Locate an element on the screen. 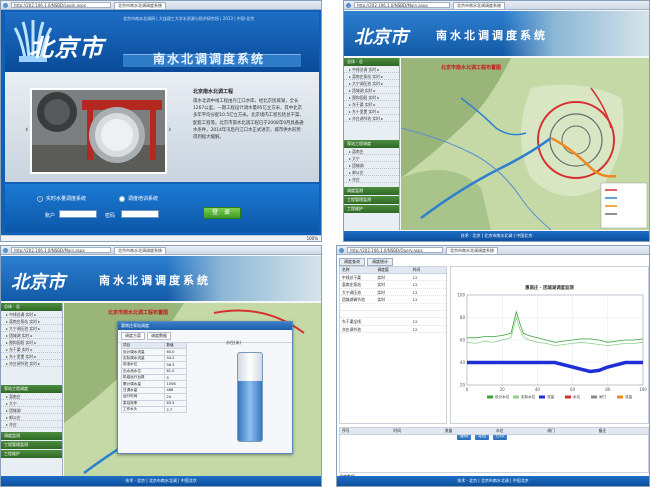  column-header: 备注 is located at coordinates (602, 430).